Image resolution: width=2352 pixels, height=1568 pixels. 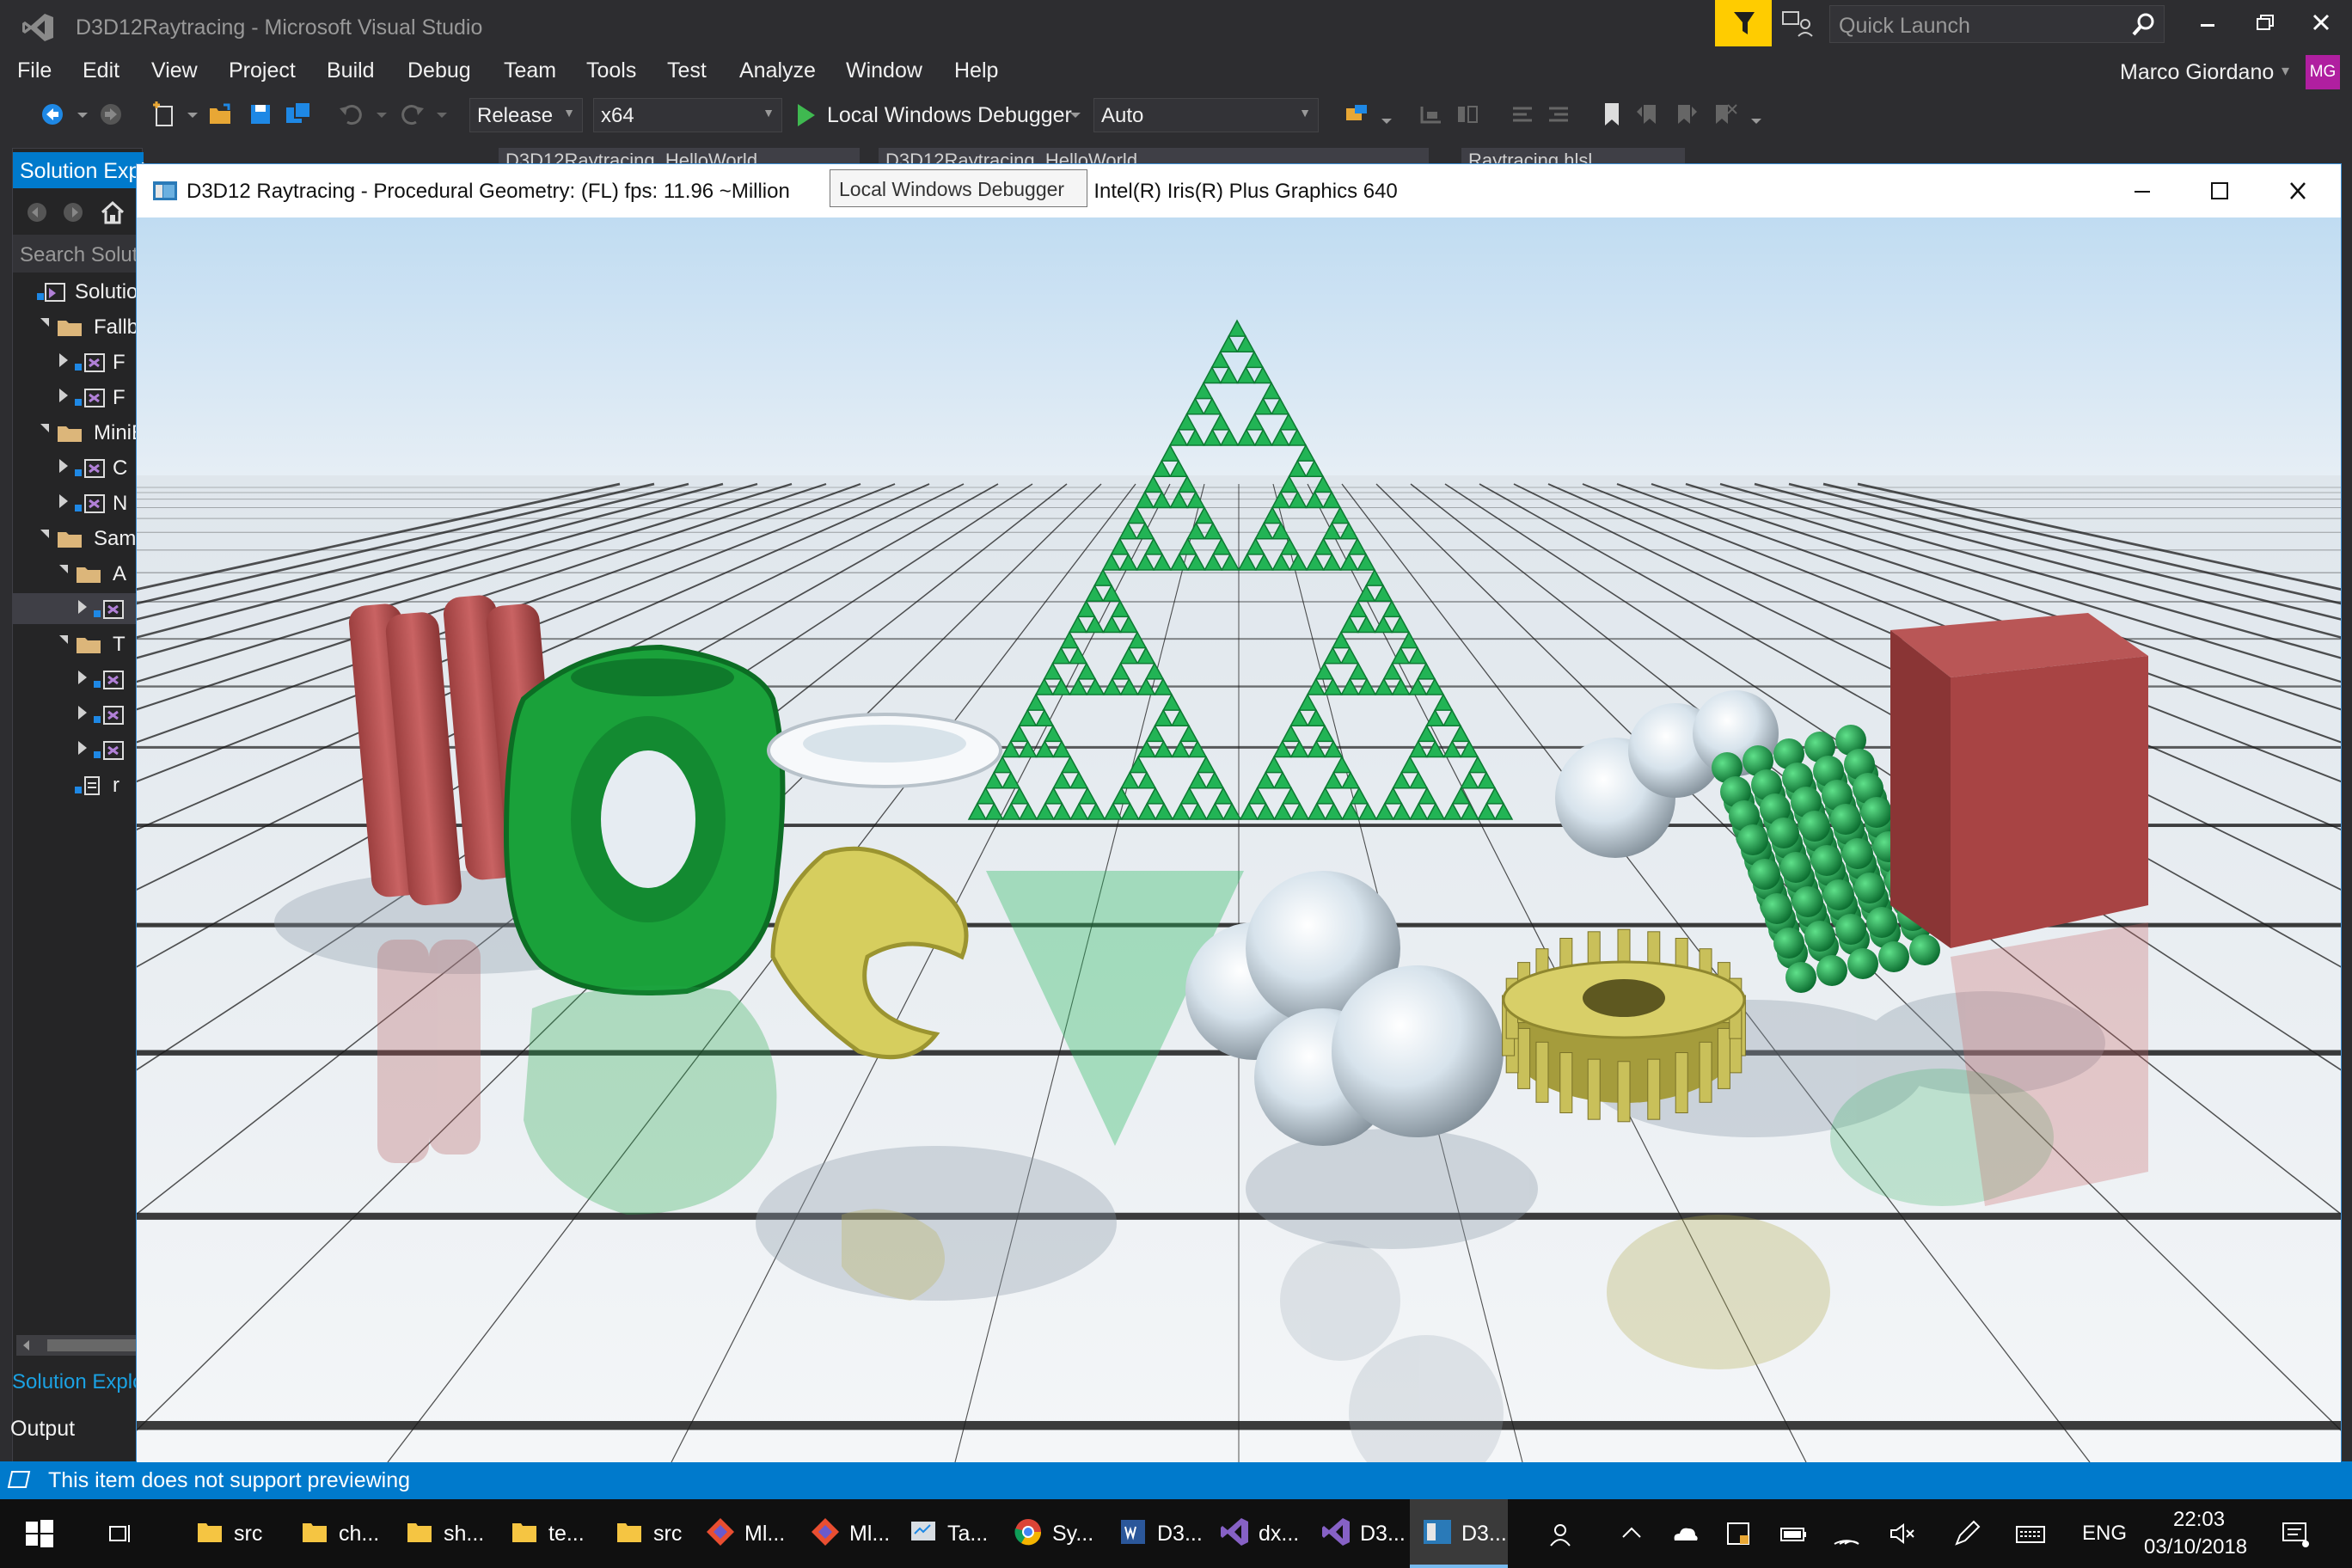 I want to click on tree-item: Samples, so click(x=78, y=538).